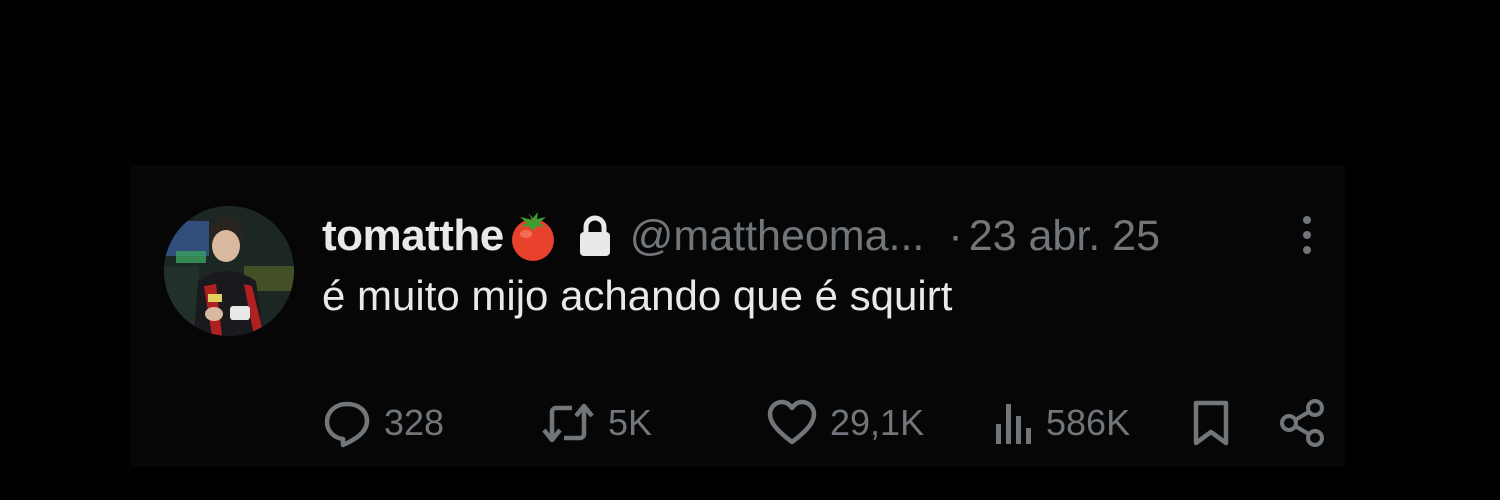  I want to click on reply-count: 328, so click(414, 422).